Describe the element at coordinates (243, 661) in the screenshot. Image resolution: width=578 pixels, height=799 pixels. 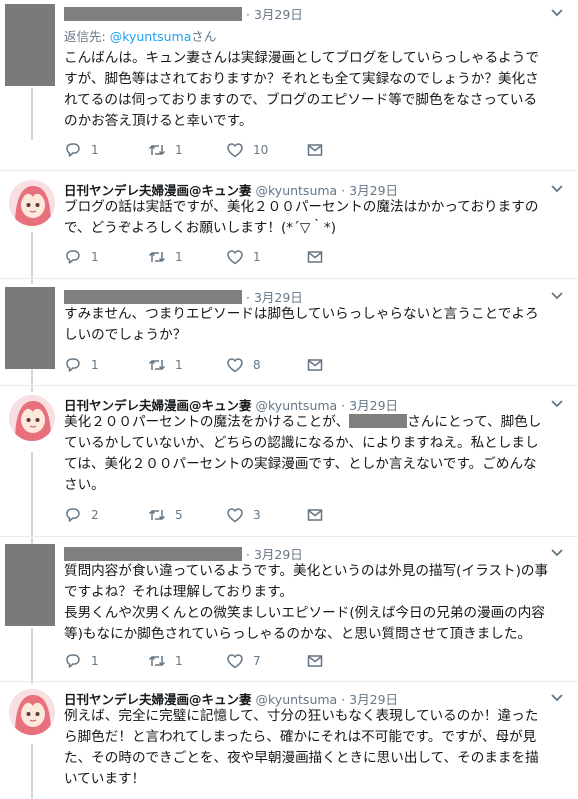
I see `like-button: 7` at that location.